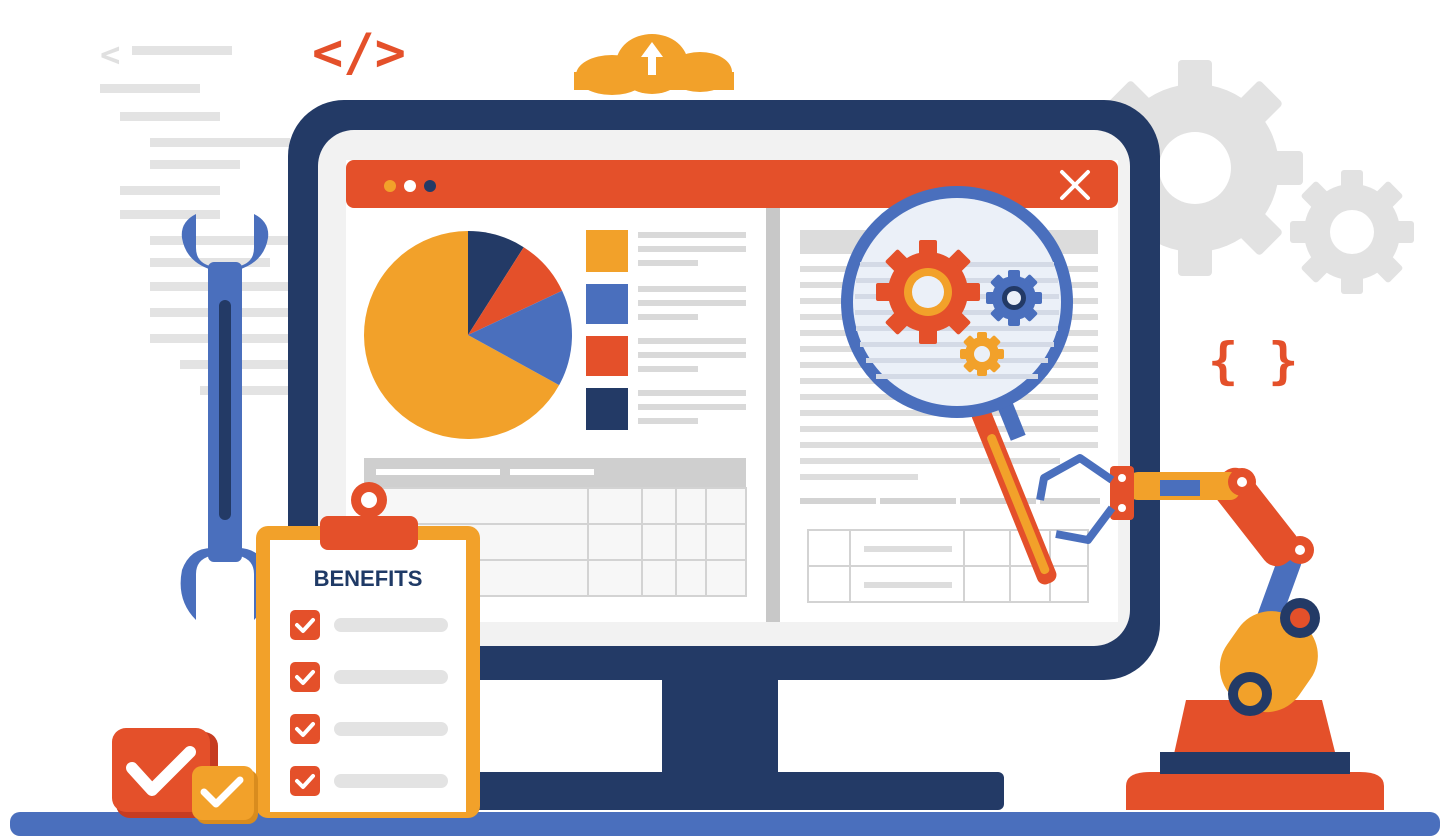  What do you see at coordinates (185, 776) in the screenshot?
I see `checkmark-icon` at bounding box center [185, 776].